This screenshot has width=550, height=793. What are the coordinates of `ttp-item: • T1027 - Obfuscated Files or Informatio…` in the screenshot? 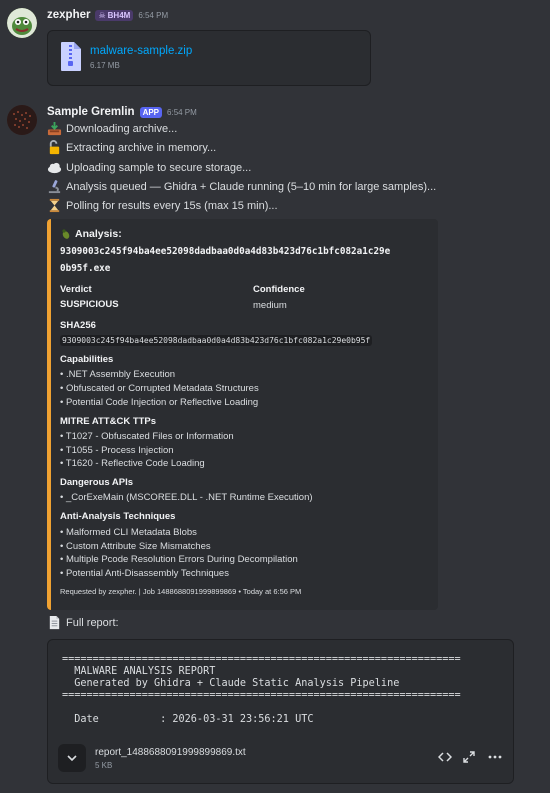 It's located at (147, 436).